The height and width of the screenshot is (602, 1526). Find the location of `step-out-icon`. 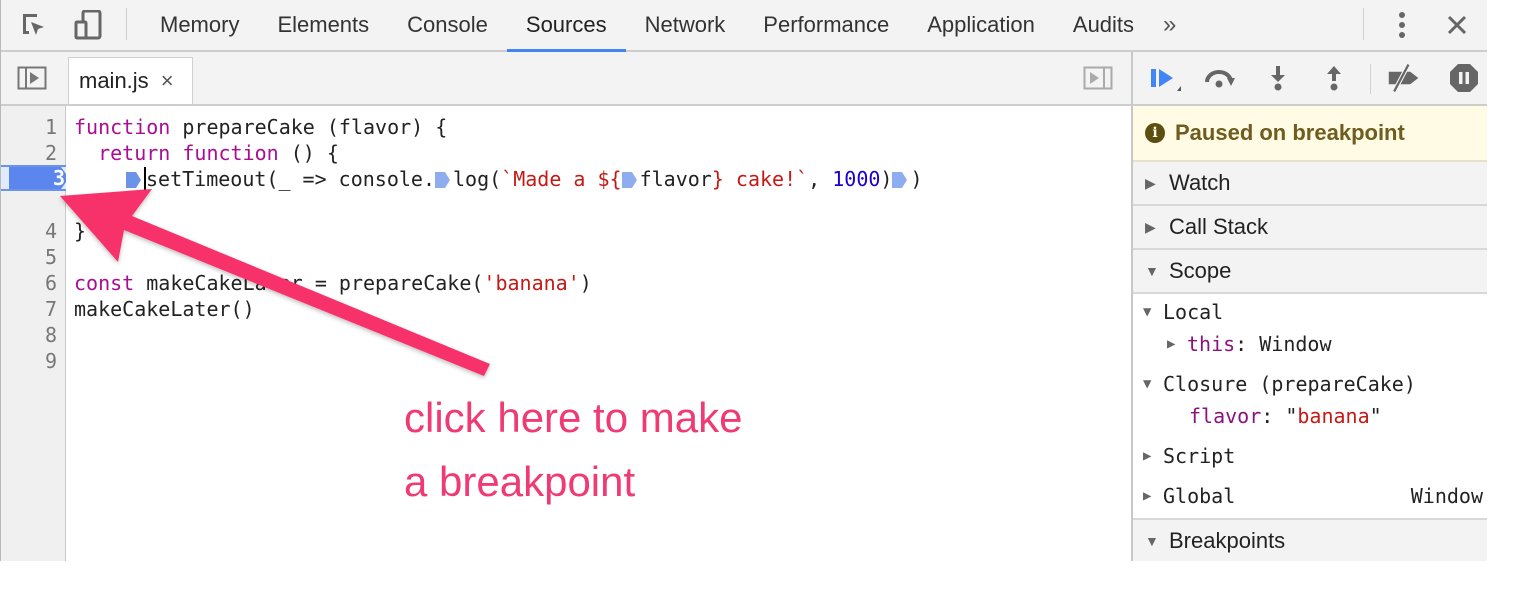

step-out-icon is located at coordinates (1334, 78).